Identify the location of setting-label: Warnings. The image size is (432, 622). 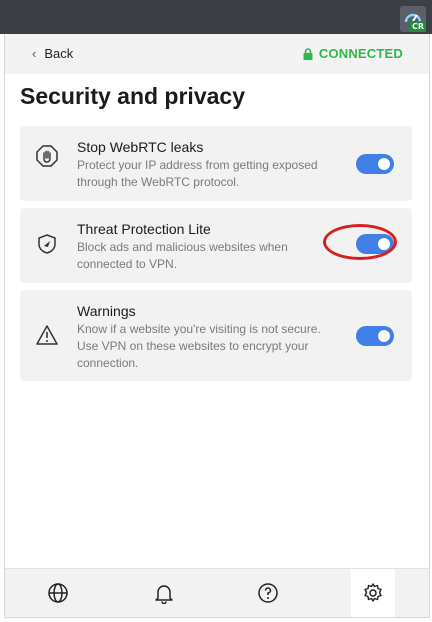
(106, 311).